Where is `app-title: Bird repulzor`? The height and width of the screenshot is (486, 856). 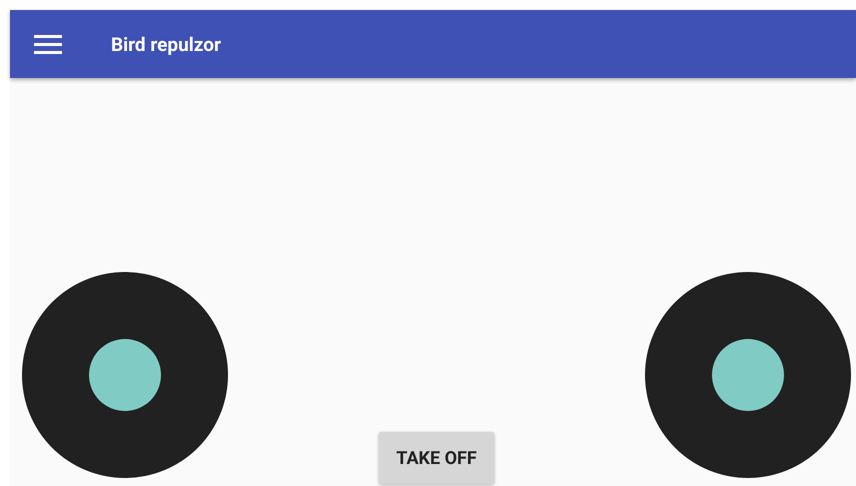 app-title: Bird repulzor is located at coordinates (166, 44).